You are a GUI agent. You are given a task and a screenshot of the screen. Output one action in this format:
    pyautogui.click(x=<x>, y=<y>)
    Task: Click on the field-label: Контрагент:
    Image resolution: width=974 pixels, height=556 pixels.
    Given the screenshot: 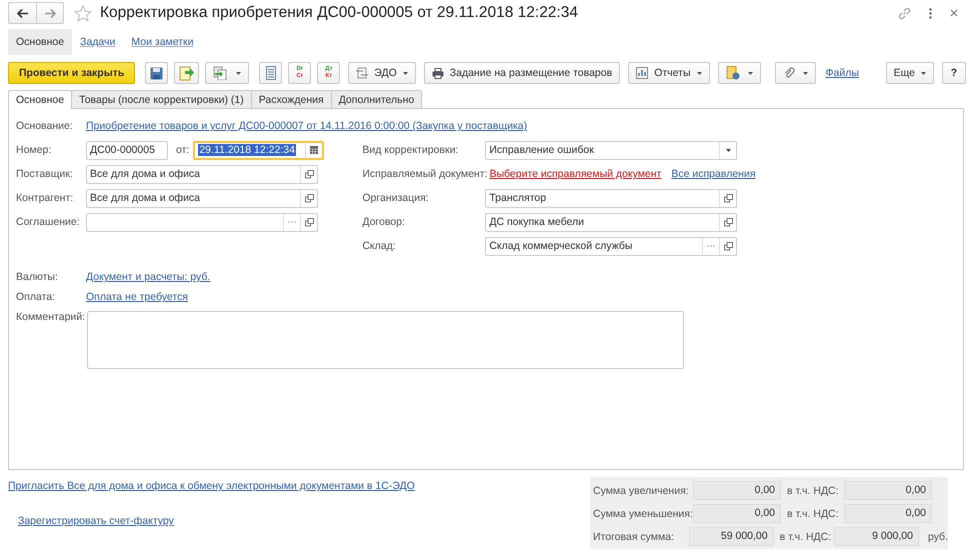 What is the action you would take?
    pyautogui.click(x=45, y=198)
    